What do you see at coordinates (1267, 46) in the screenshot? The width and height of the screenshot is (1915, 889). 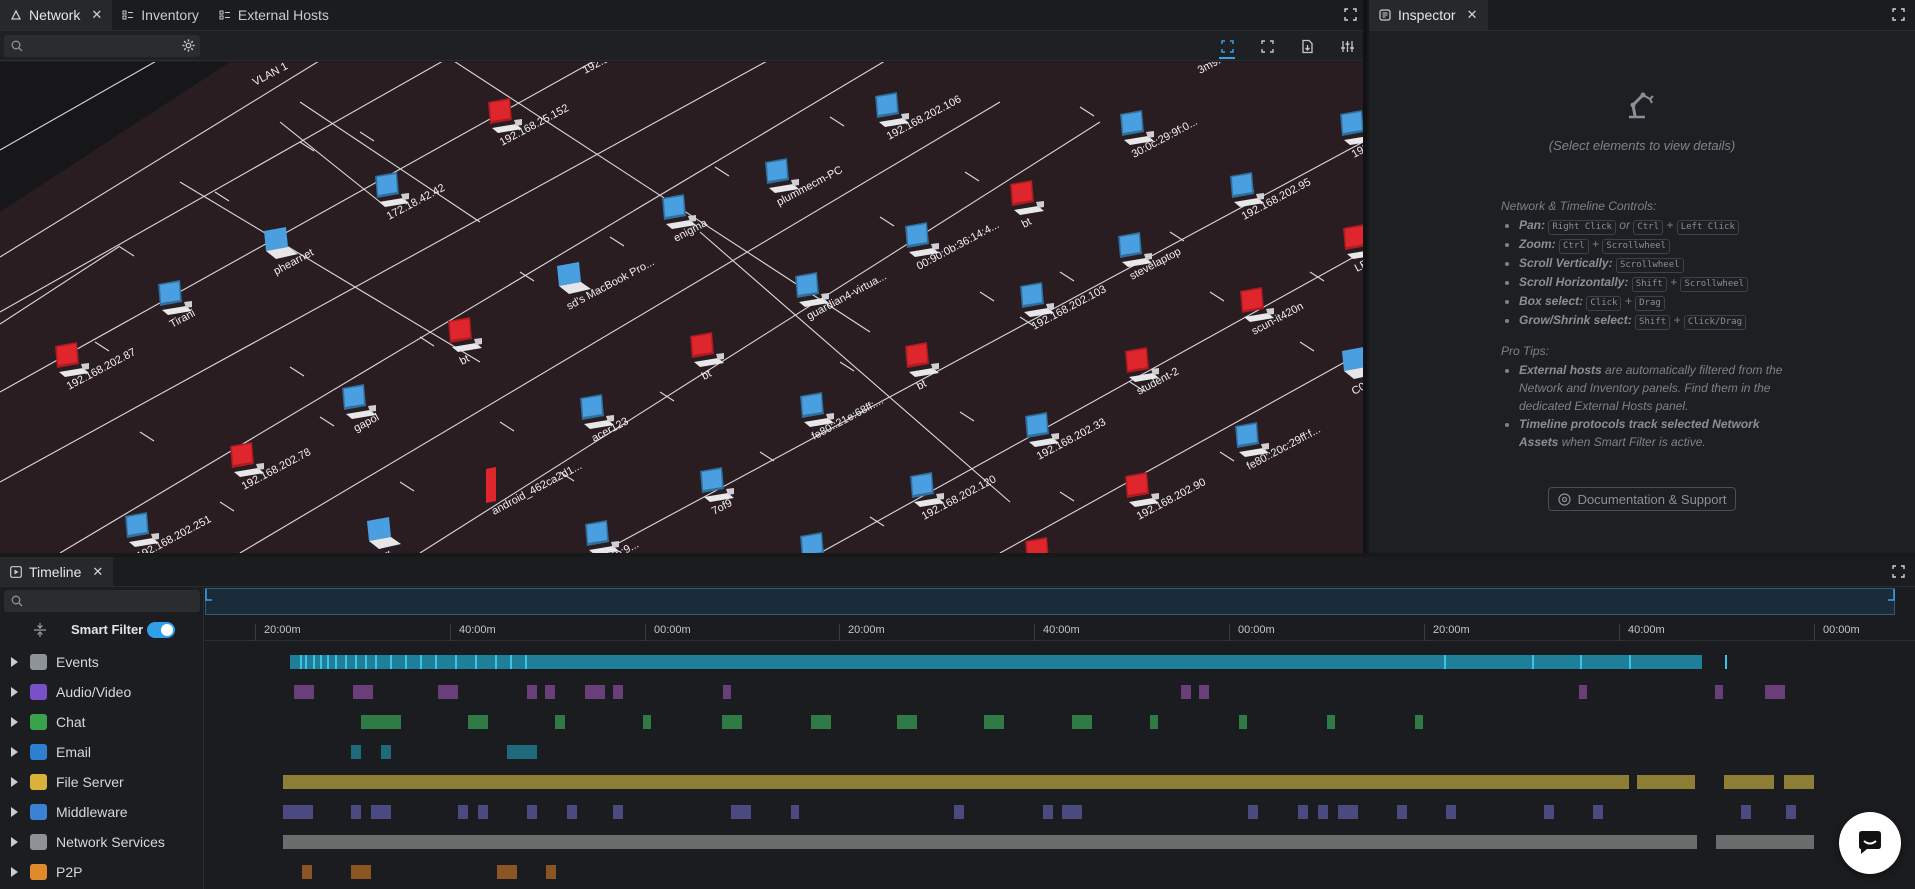 I see `fit-view-button` at bounding box center [1267, 46].